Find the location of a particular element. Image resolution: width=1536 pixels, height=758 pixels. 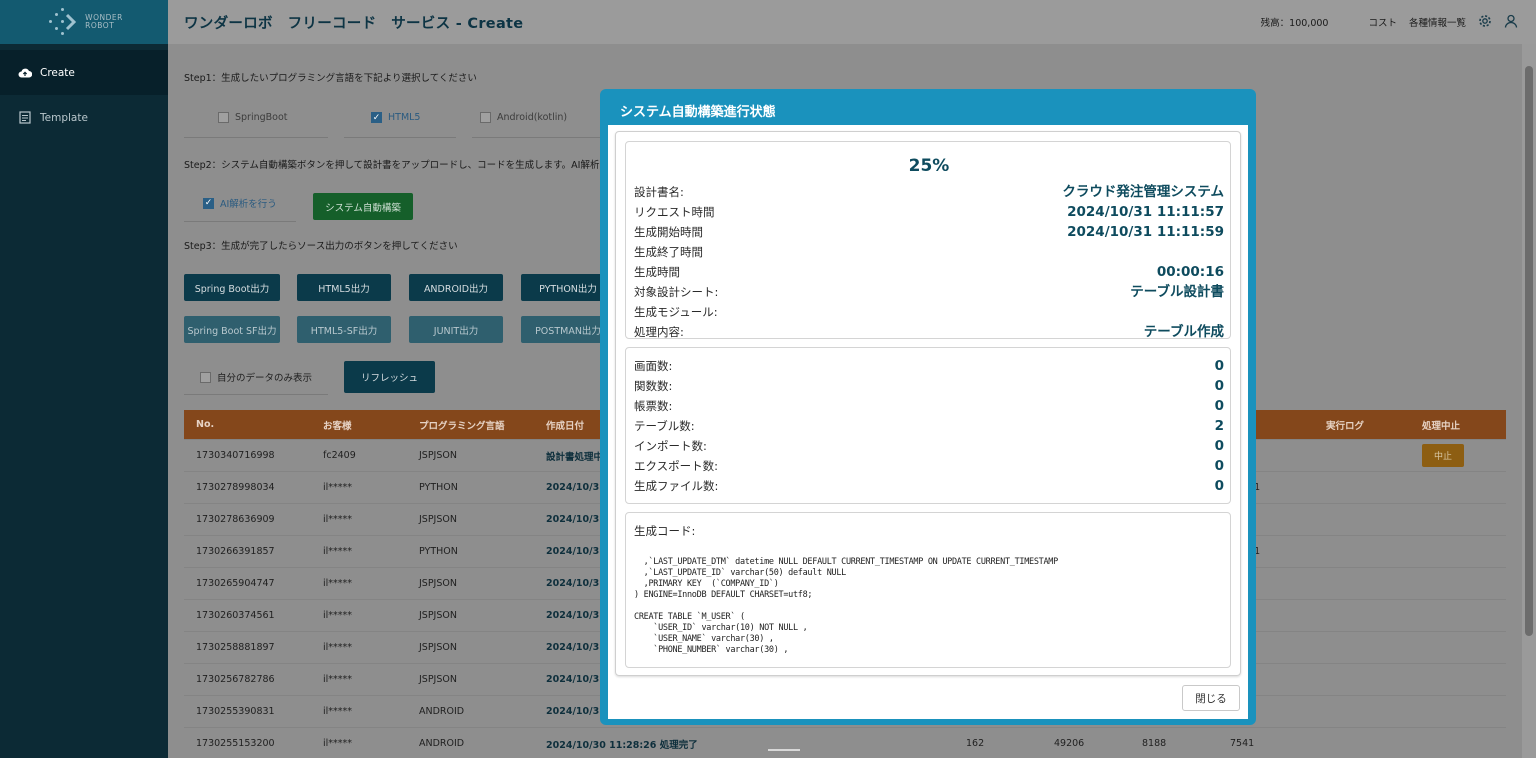

sidebar-item-template: Template is located at coordinates (84, 117).